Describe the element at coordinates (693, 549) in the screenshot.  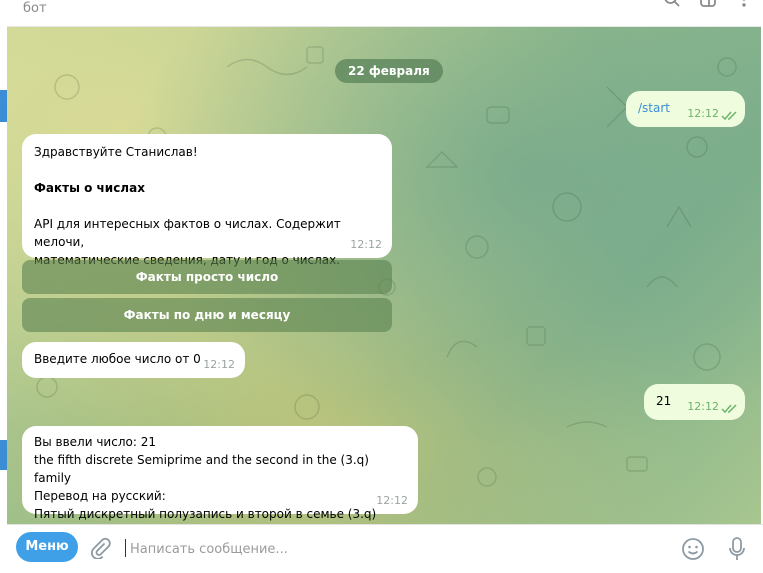
I see `emoji-icon` at that location.